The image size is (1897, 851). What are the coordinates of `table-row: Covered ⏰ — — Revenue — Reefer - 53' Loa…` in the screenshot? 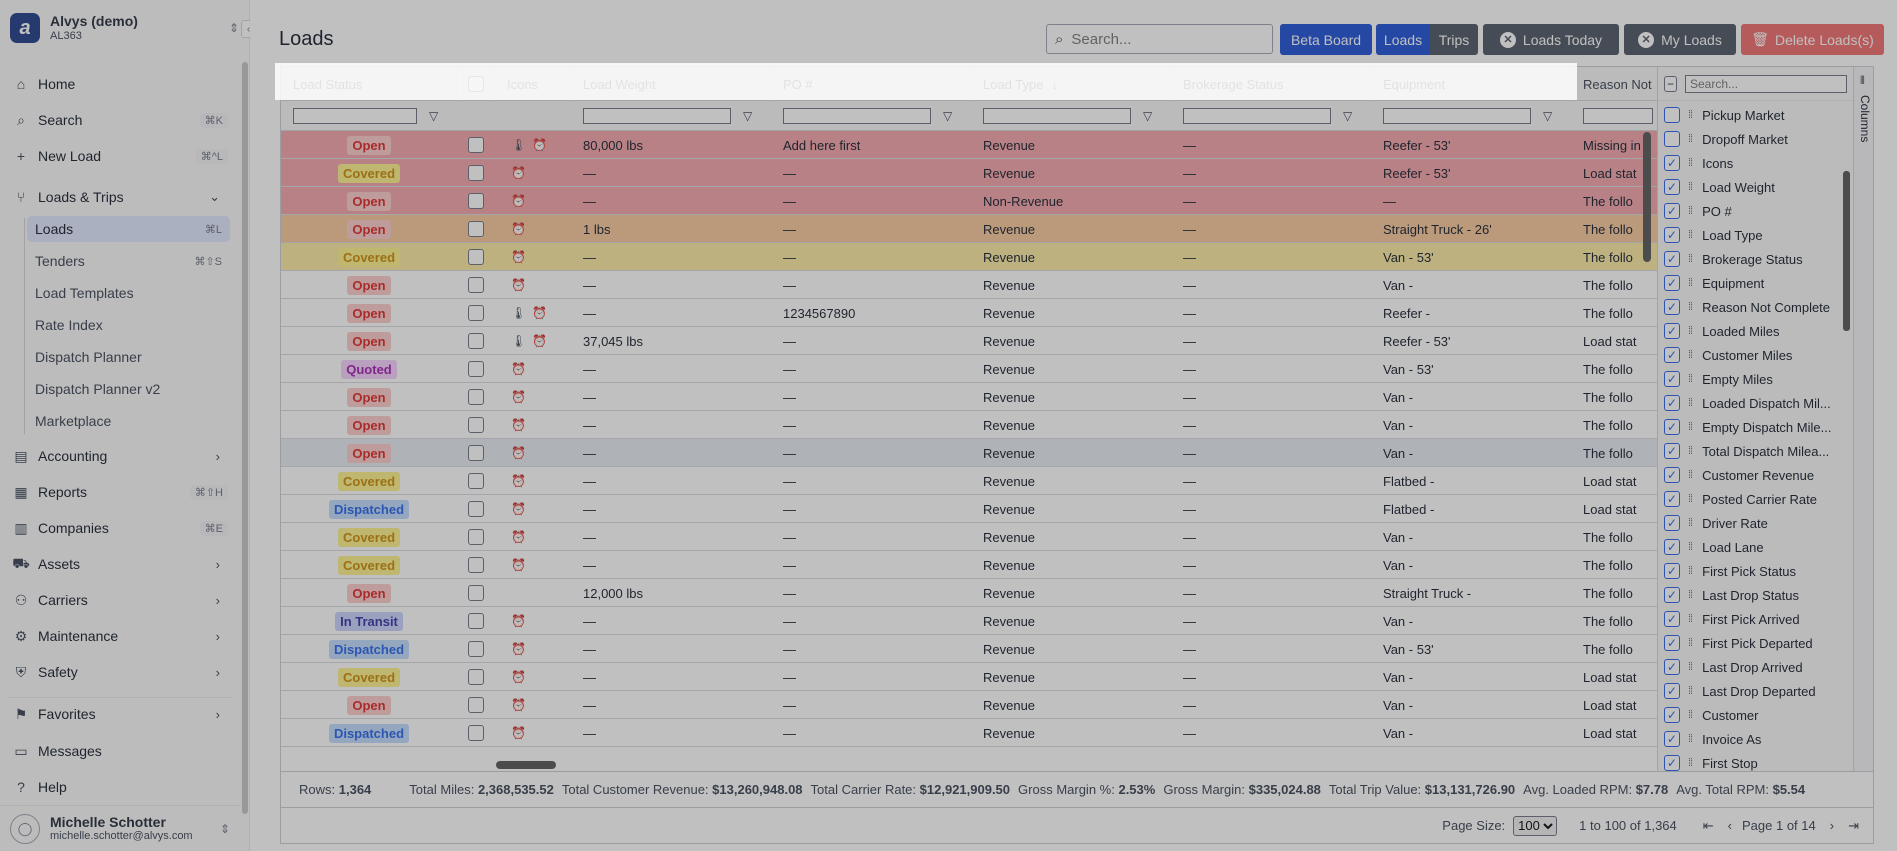 It's located at (969, 173).